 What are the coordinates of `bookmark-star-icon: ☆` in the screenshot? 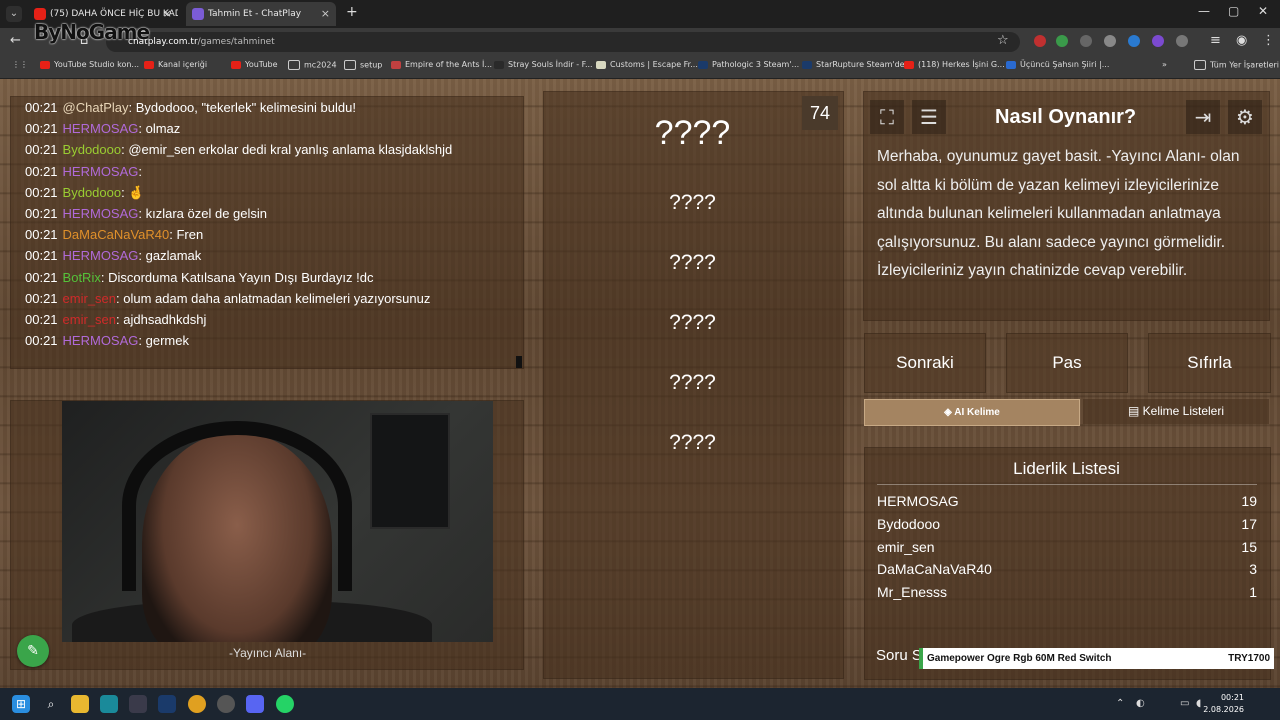 It's located at (1003, 40).